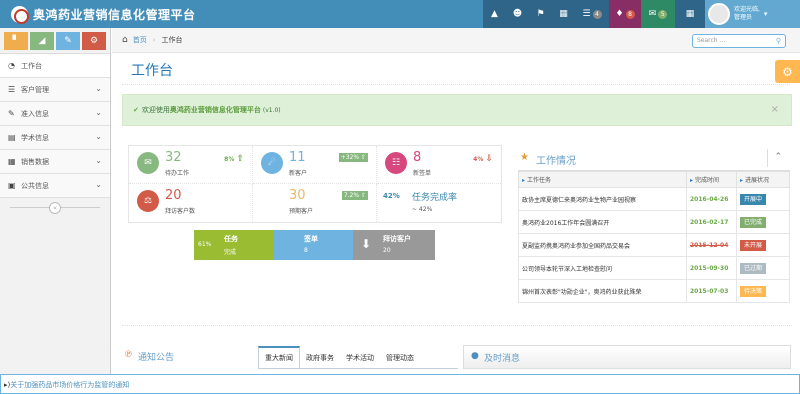 Image resolution: width=800 pixels, height=394 pixels. What do you see at coordinates (739, 41) in the screenshot?
I see `search-input: Search ... ⚲` at bounding box center [739, 41].